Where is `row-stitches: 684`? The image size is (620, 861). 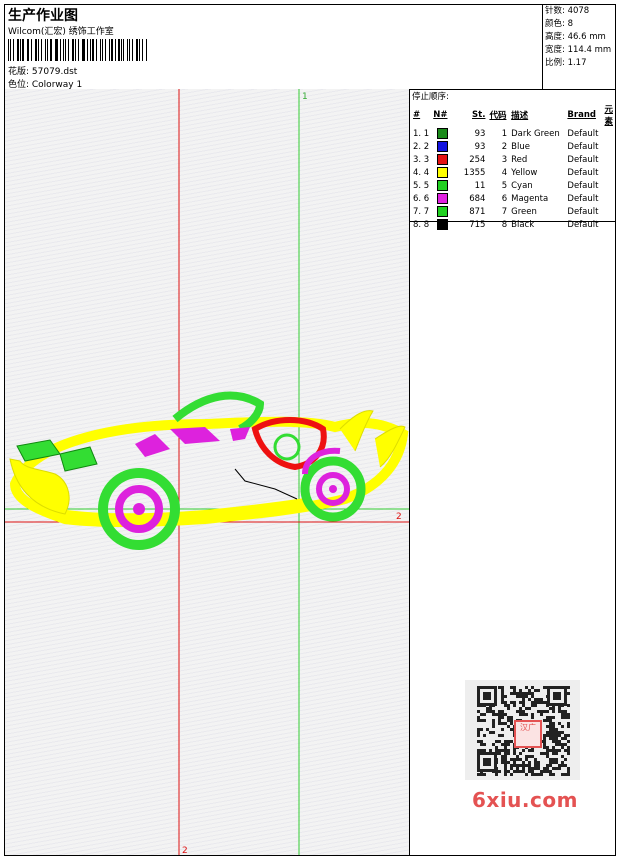 row-stitches: 684 is located at coordinates (477, 198).